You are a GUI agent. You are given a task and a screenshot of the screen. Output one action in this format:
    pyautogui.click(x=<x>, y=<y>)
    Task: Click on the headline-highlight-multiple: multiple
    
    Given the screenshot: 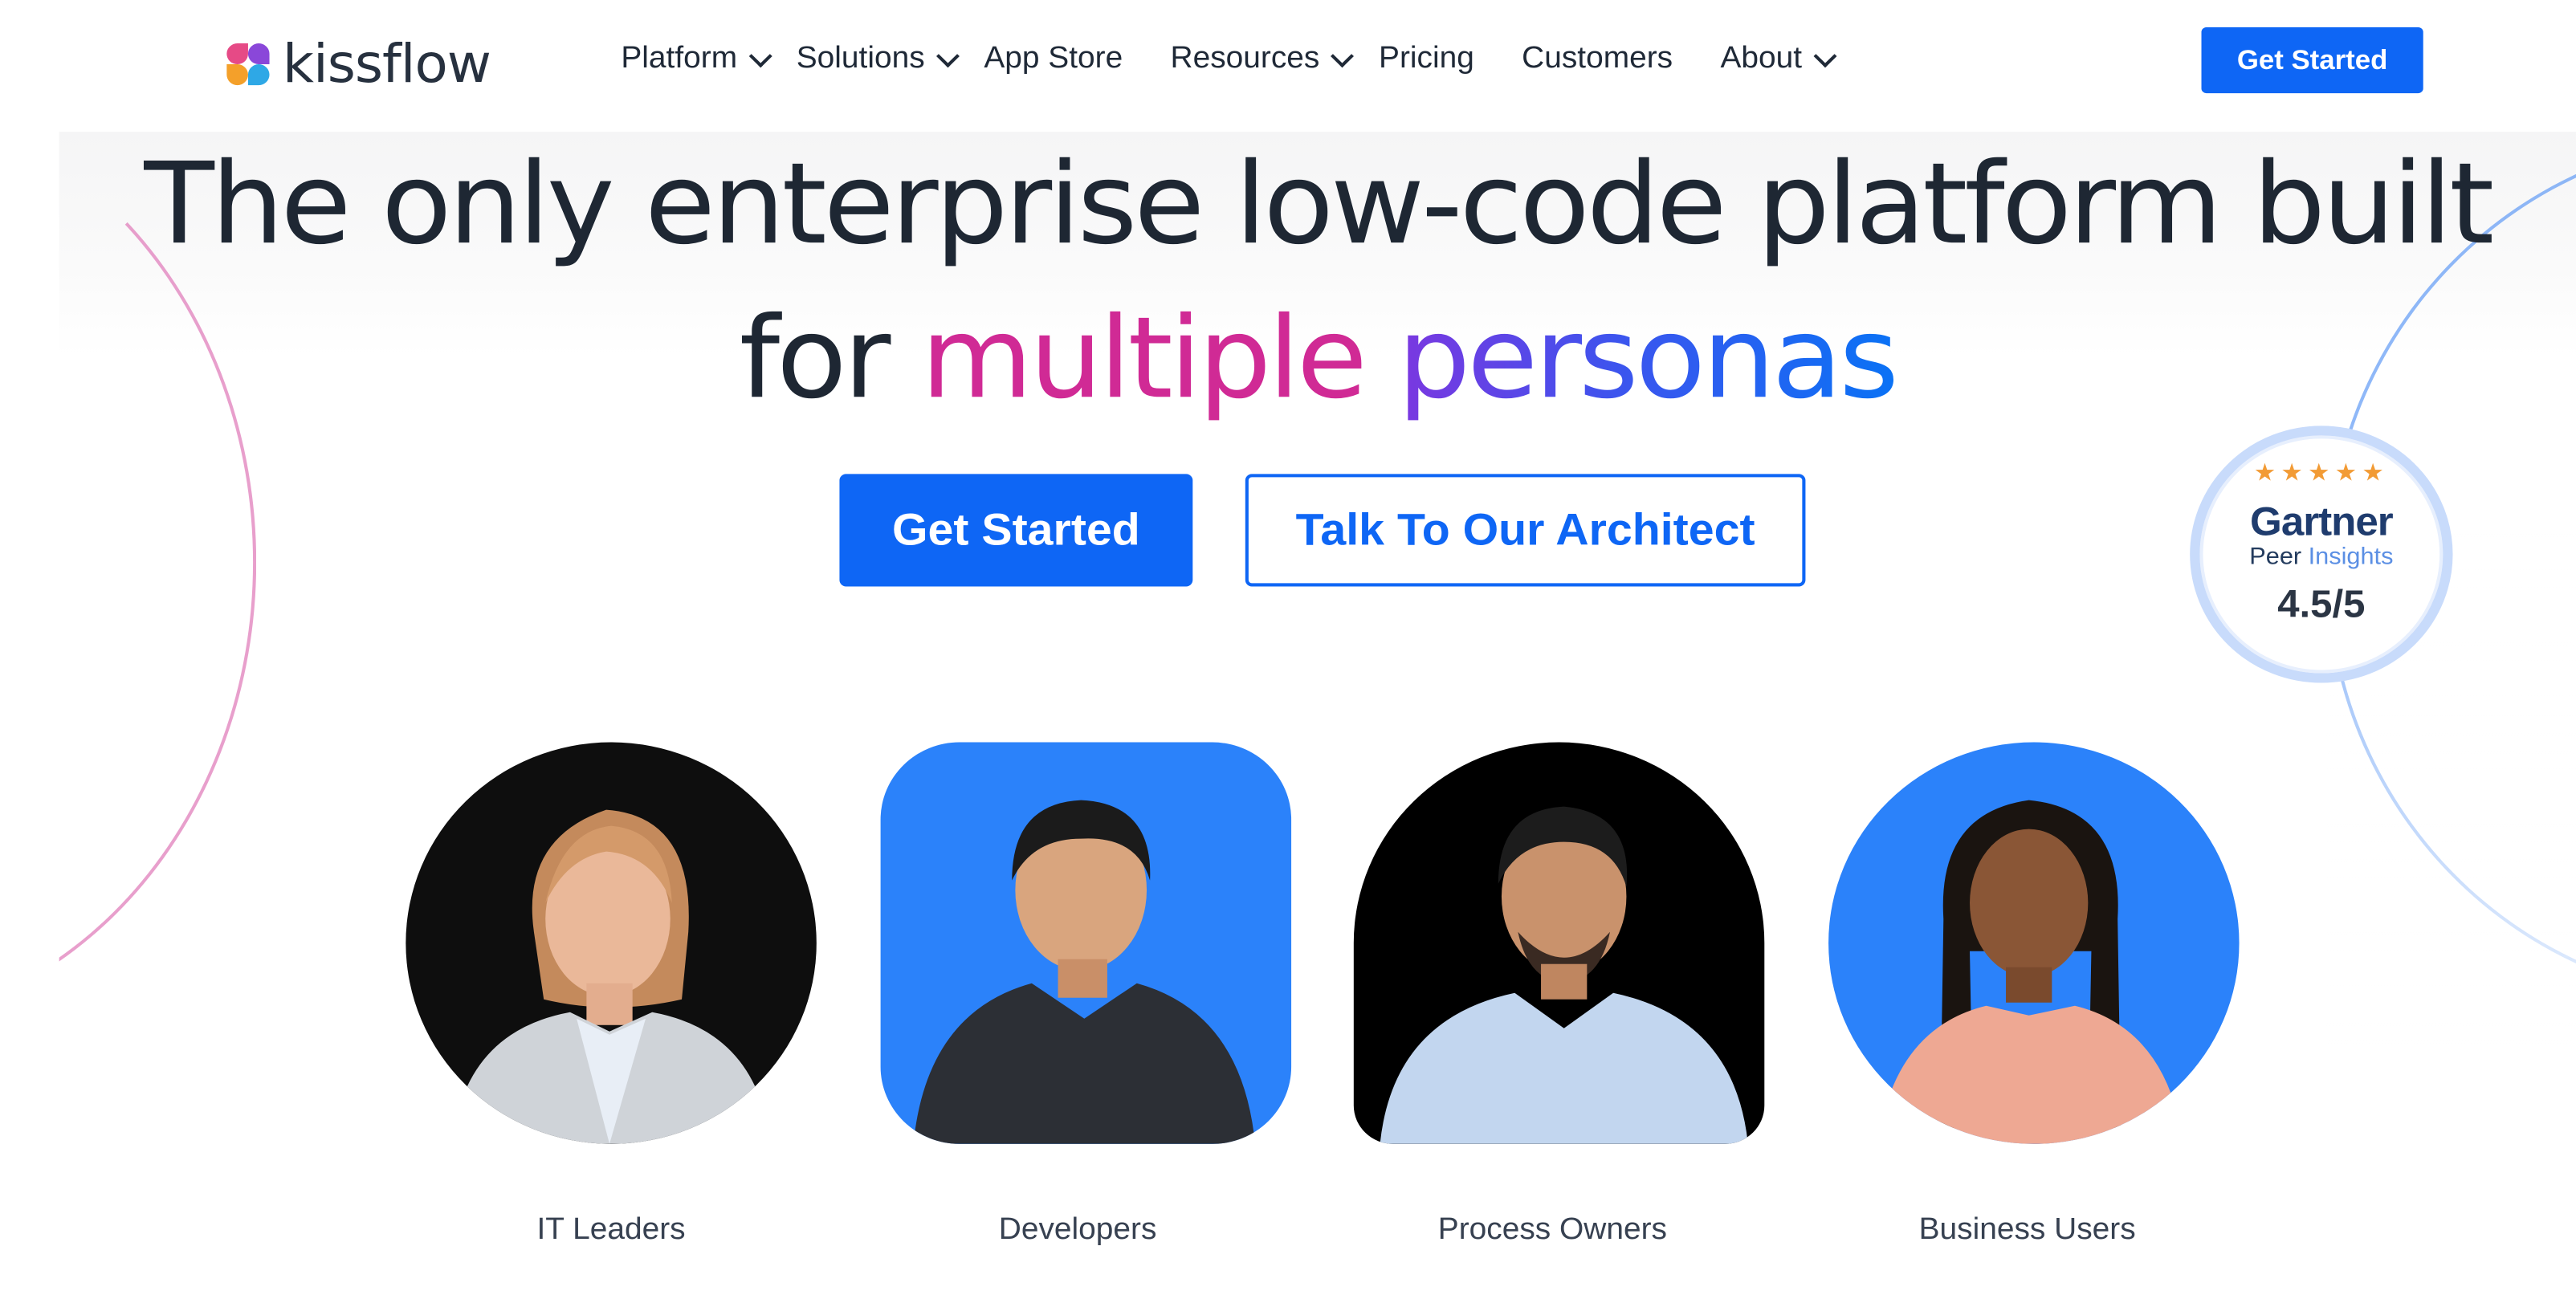 What is the action you would take?
    pyautogui.click(x=1143, y=358)
    